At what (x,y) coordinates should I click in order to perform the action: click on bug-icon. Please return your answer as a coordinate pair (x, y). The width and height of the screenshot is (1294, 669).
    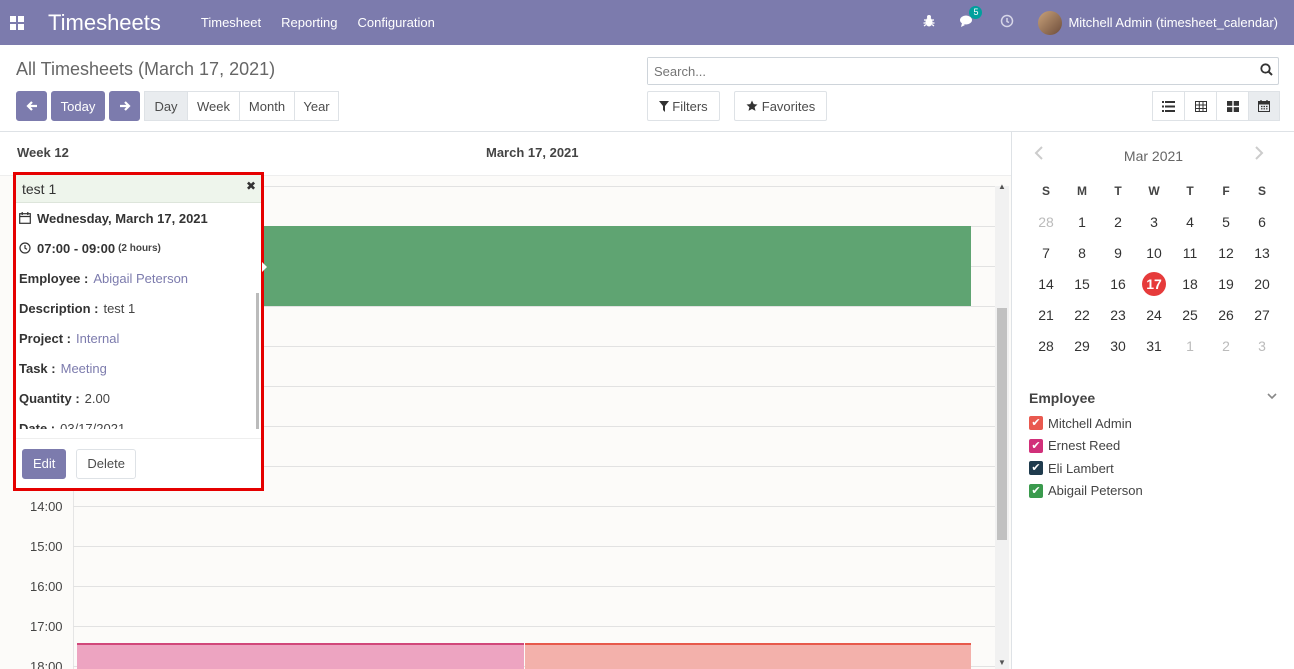
    Looking at the image, I should click on (929, 22).